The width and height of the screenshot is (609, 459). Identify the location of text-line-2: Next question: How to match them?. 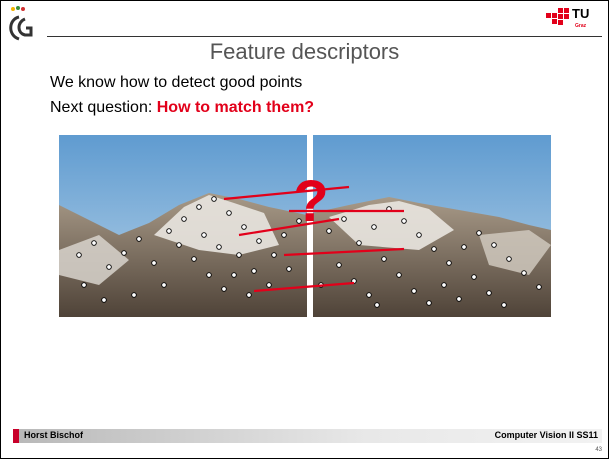
(182, 108).